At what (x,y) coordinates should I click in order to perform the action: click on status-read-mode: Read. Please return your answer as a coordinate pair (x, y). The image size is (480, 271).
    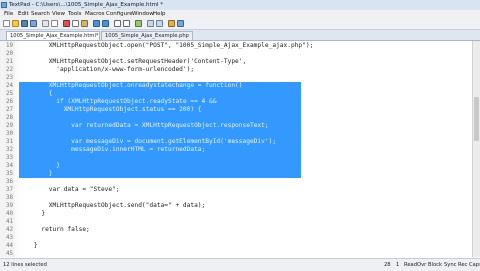
    Looking at the image, I should click on (411, 265).